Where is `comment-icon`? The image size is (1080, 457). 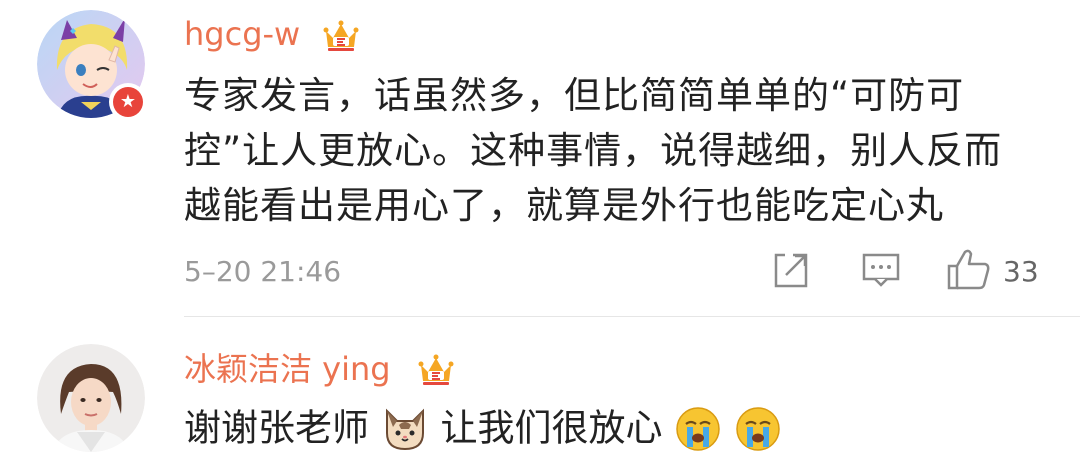
comment-icon is located at coordinates (881, 270).